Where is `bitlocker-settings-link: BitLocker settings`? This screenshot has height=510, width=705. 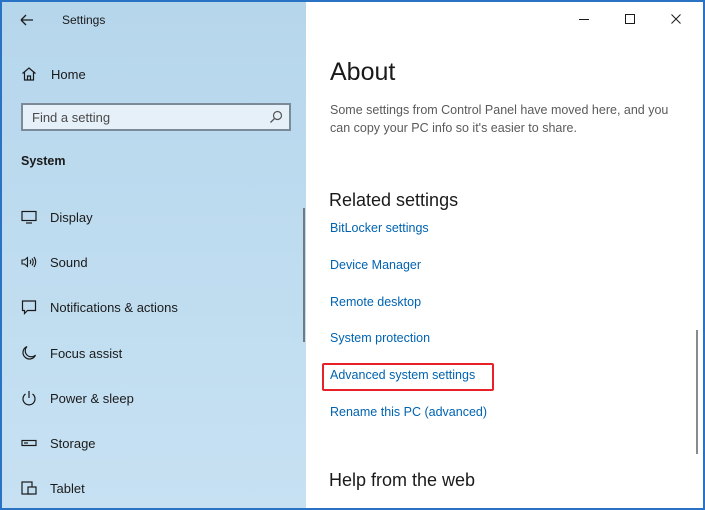
bitlocker-settings-link: BitLocker settings is located at coordinates (379, 228).